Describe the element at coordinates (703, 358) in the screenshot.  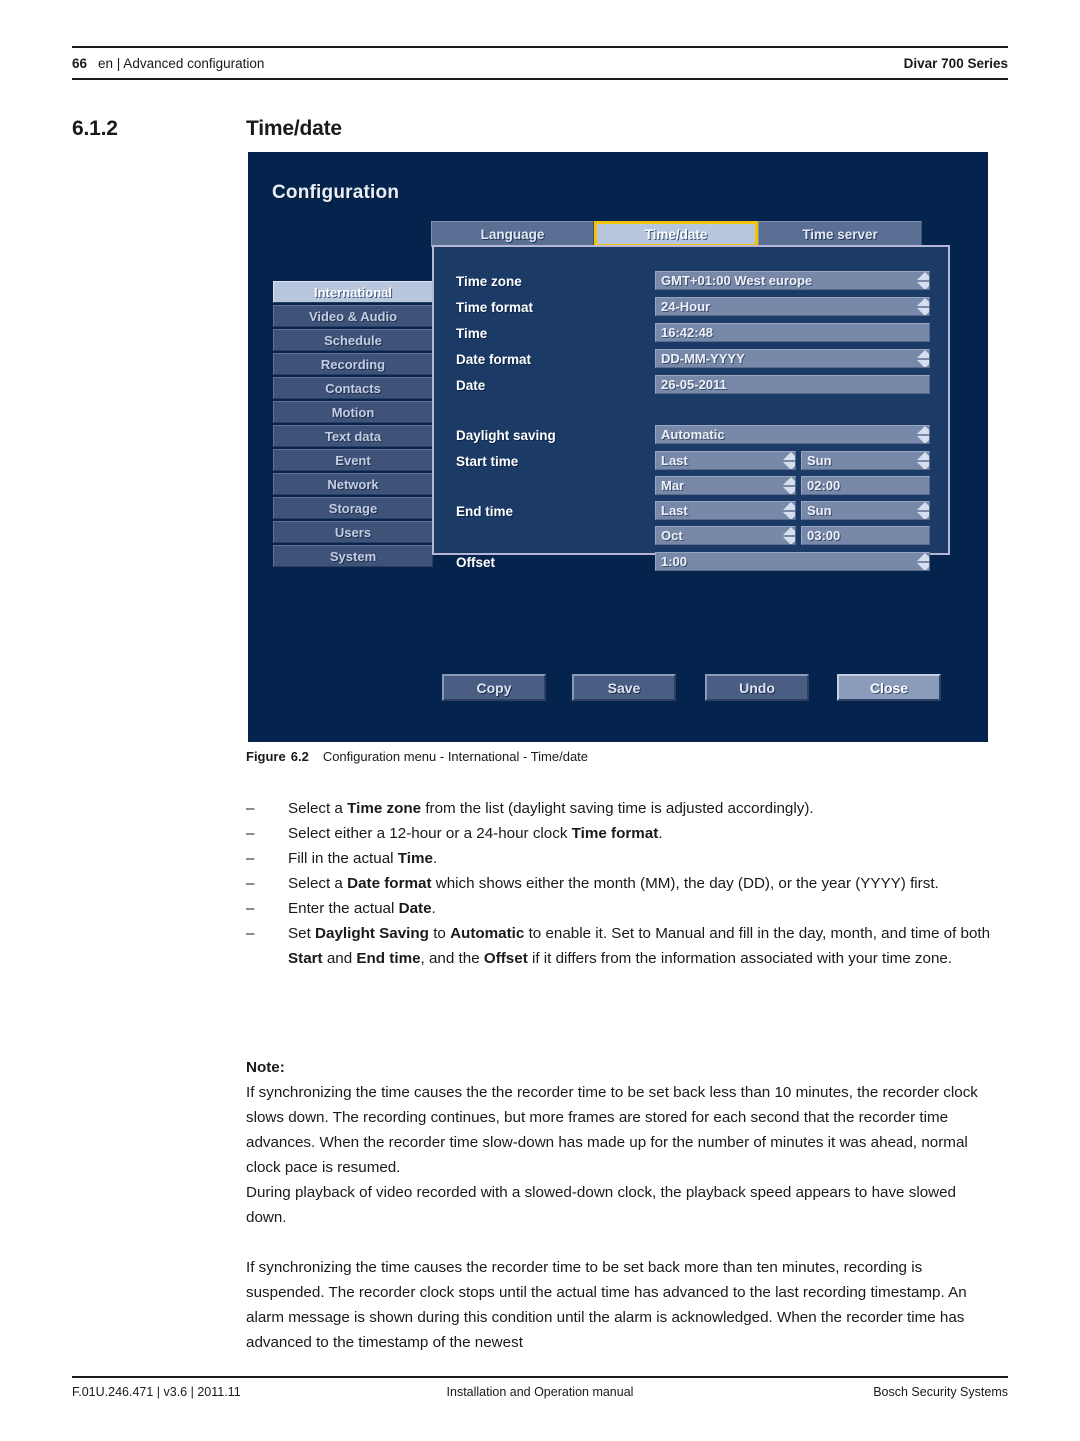
I see `date-format-value: DD-MM-YYYY` at that location.